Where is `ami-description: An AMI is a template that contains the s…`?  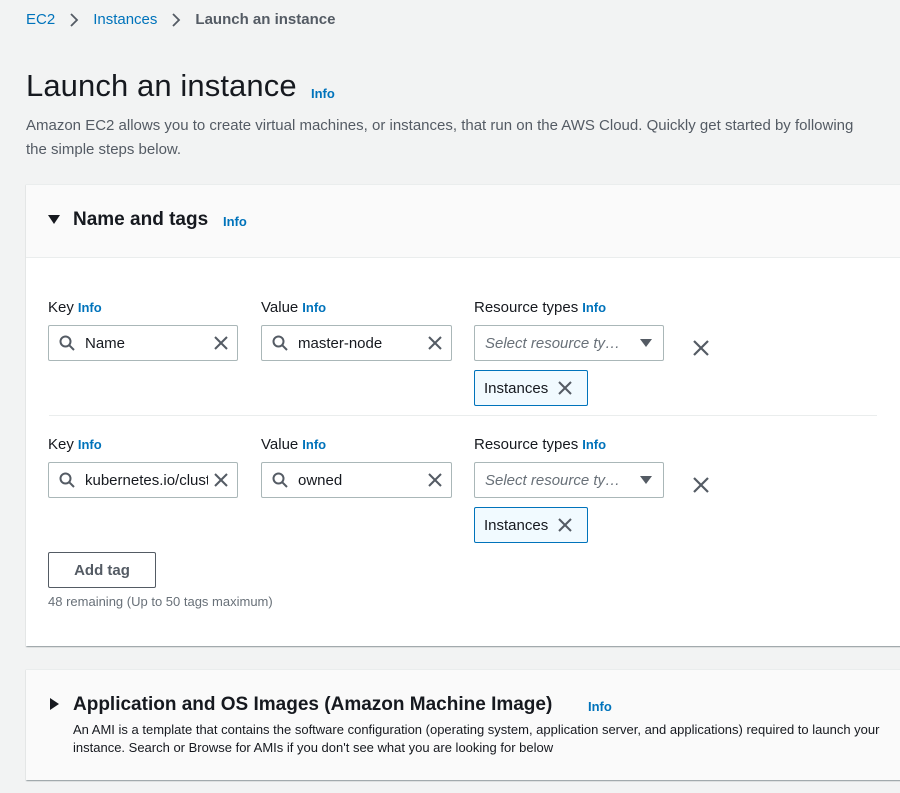 ami-description: An AMI is a template that contains the s… is located at coordinates (476, 738).